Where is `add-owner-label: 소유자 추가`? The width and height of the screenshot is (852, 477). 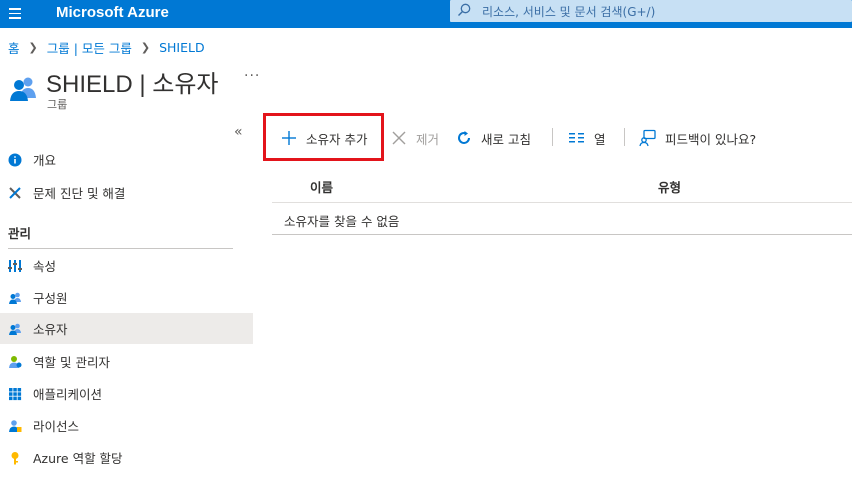
add-owner-label: 소유자 추가 is located at coordinates (337, 139).